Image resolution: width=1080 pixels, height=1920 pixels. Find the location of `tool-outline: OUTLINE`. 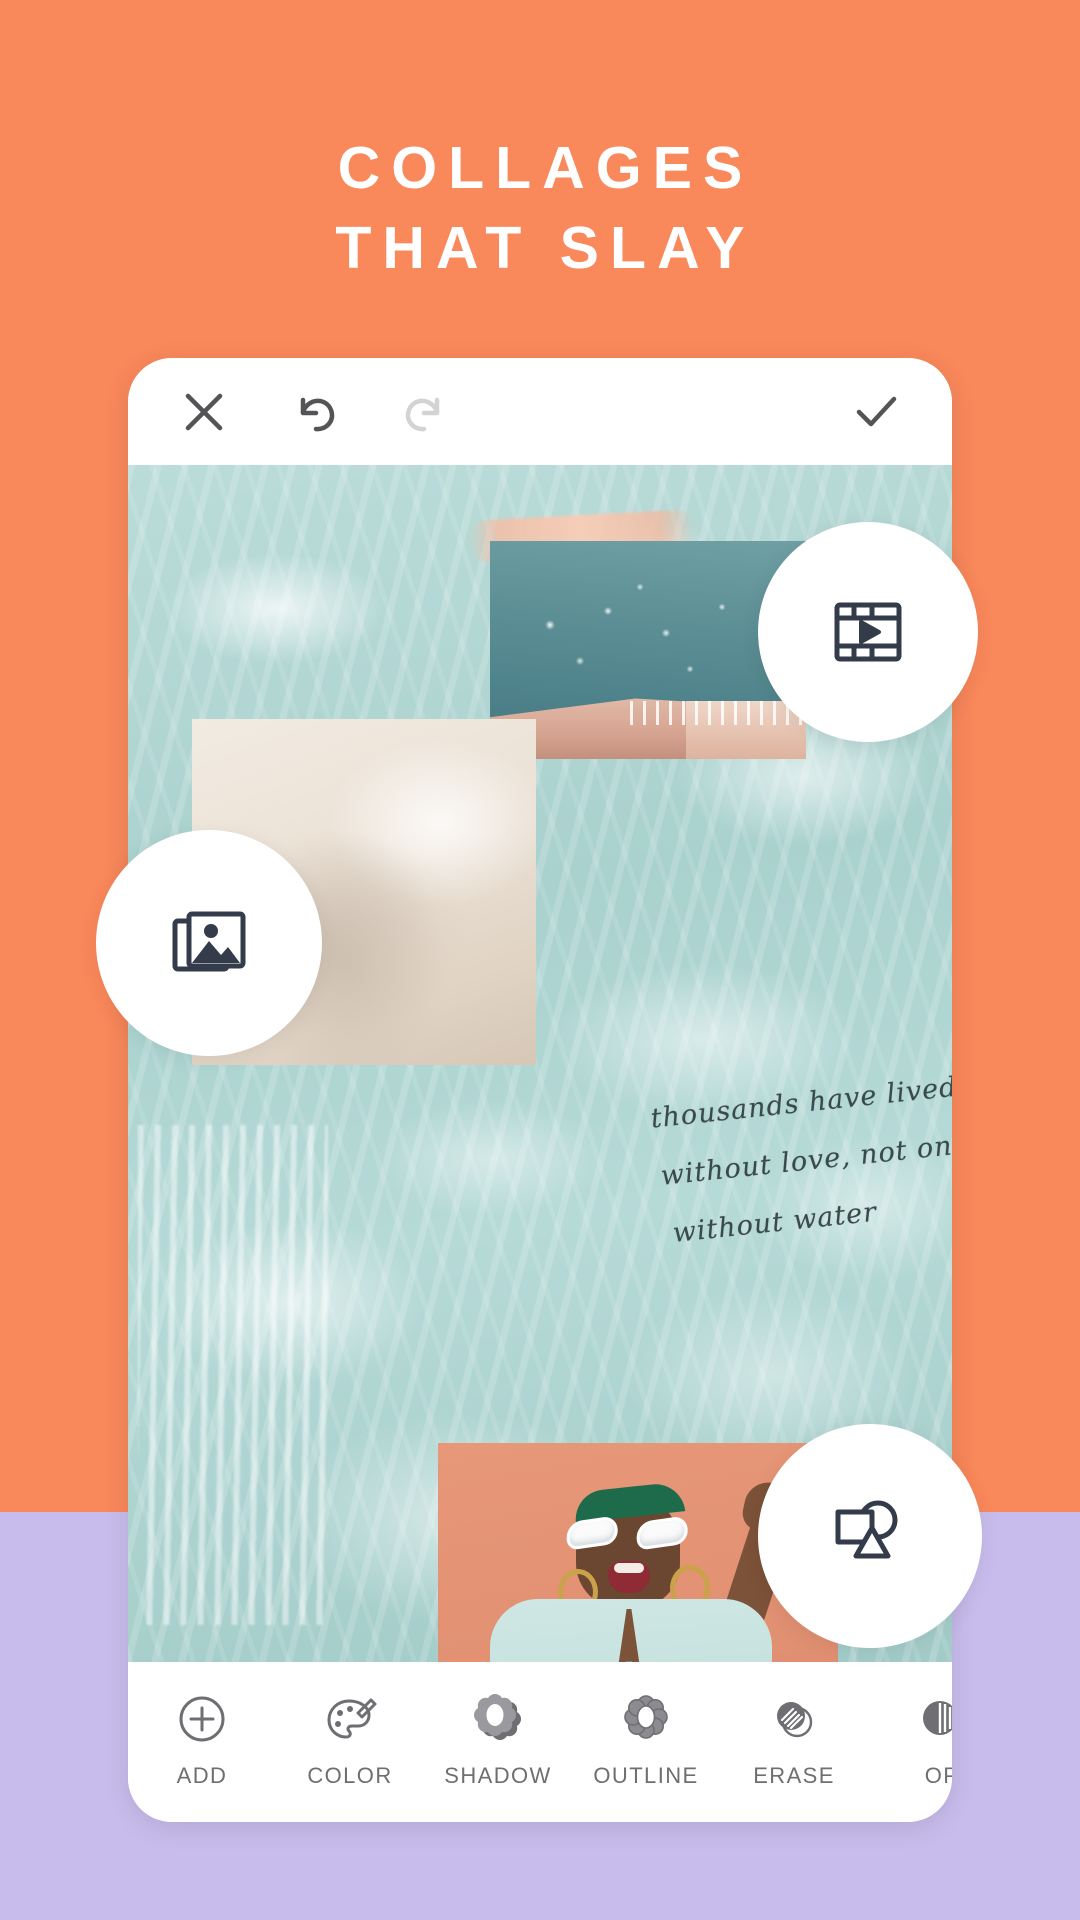

tool-outline: OUTLINE is located at coordinates (646, 1738).